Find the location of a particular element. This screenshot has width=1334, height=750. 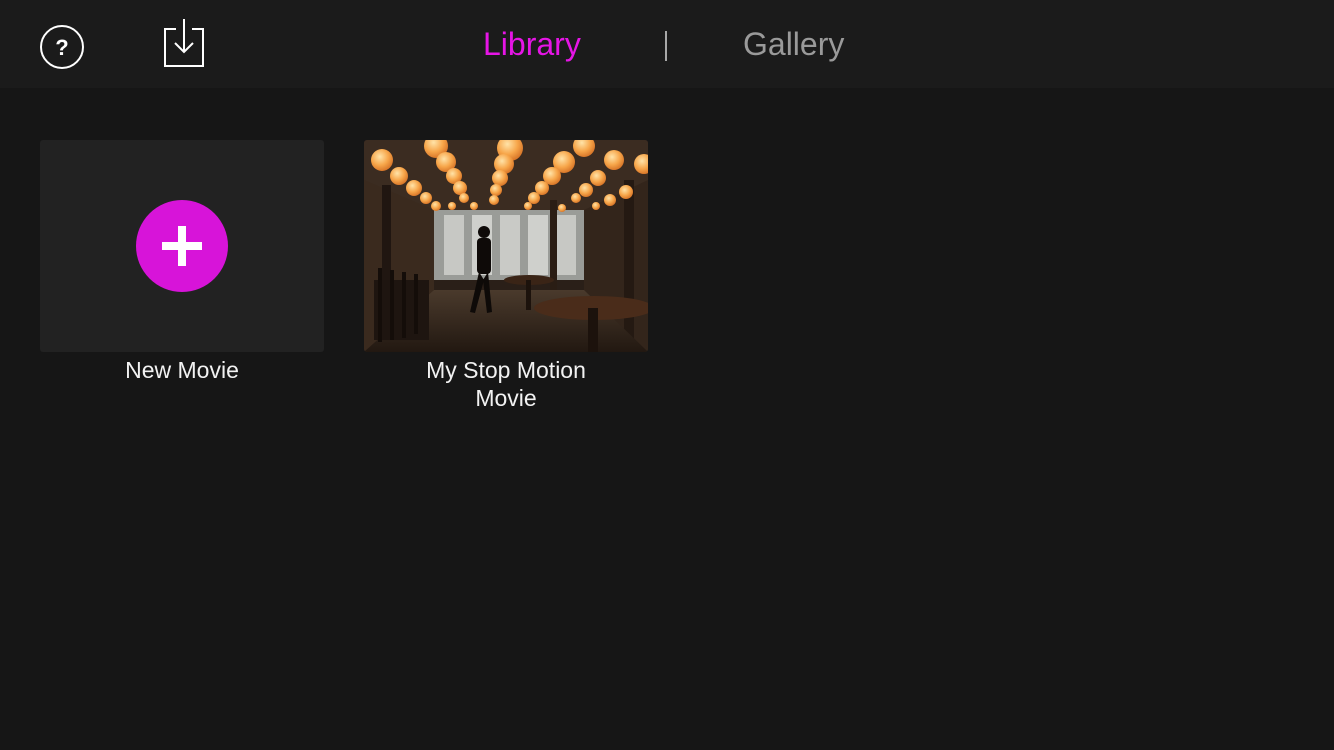

movie-tile: My Stop Motion Movie is located at coordinates (506, 276).